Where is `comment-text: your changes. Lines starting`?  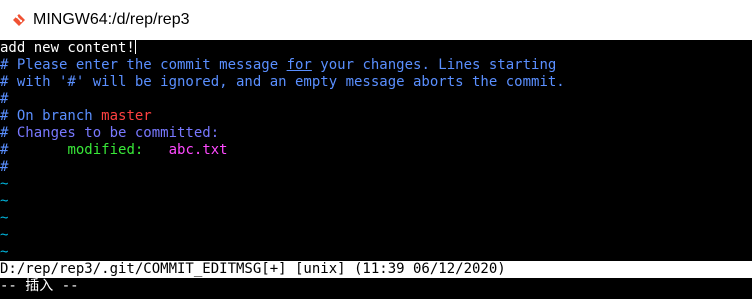 comment-text: your changes. Lines starting is located at coordinates (434, 65).